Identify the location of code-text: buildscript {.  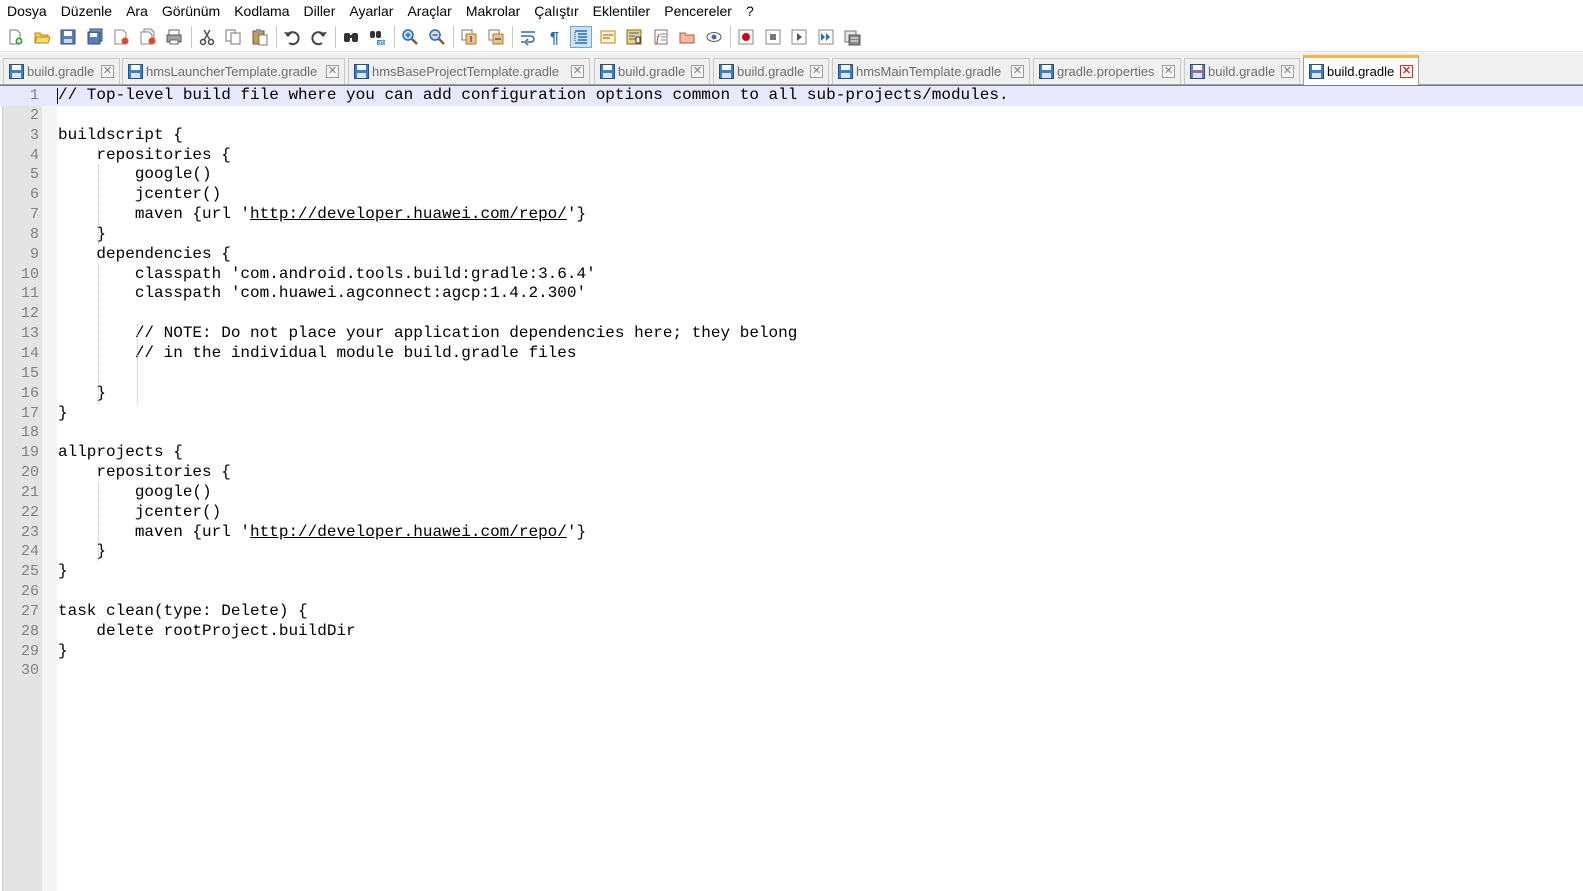
(120, 136).